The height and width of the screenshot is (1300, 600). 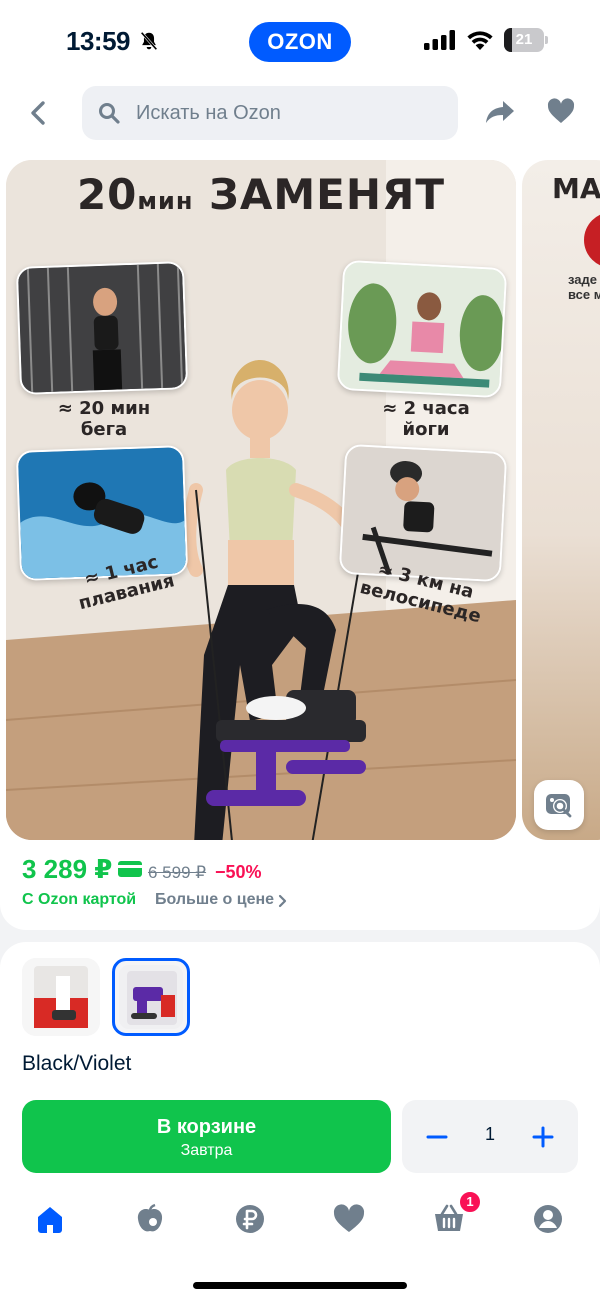 I want to click on wifi-icon, so click(x=480, y=40).